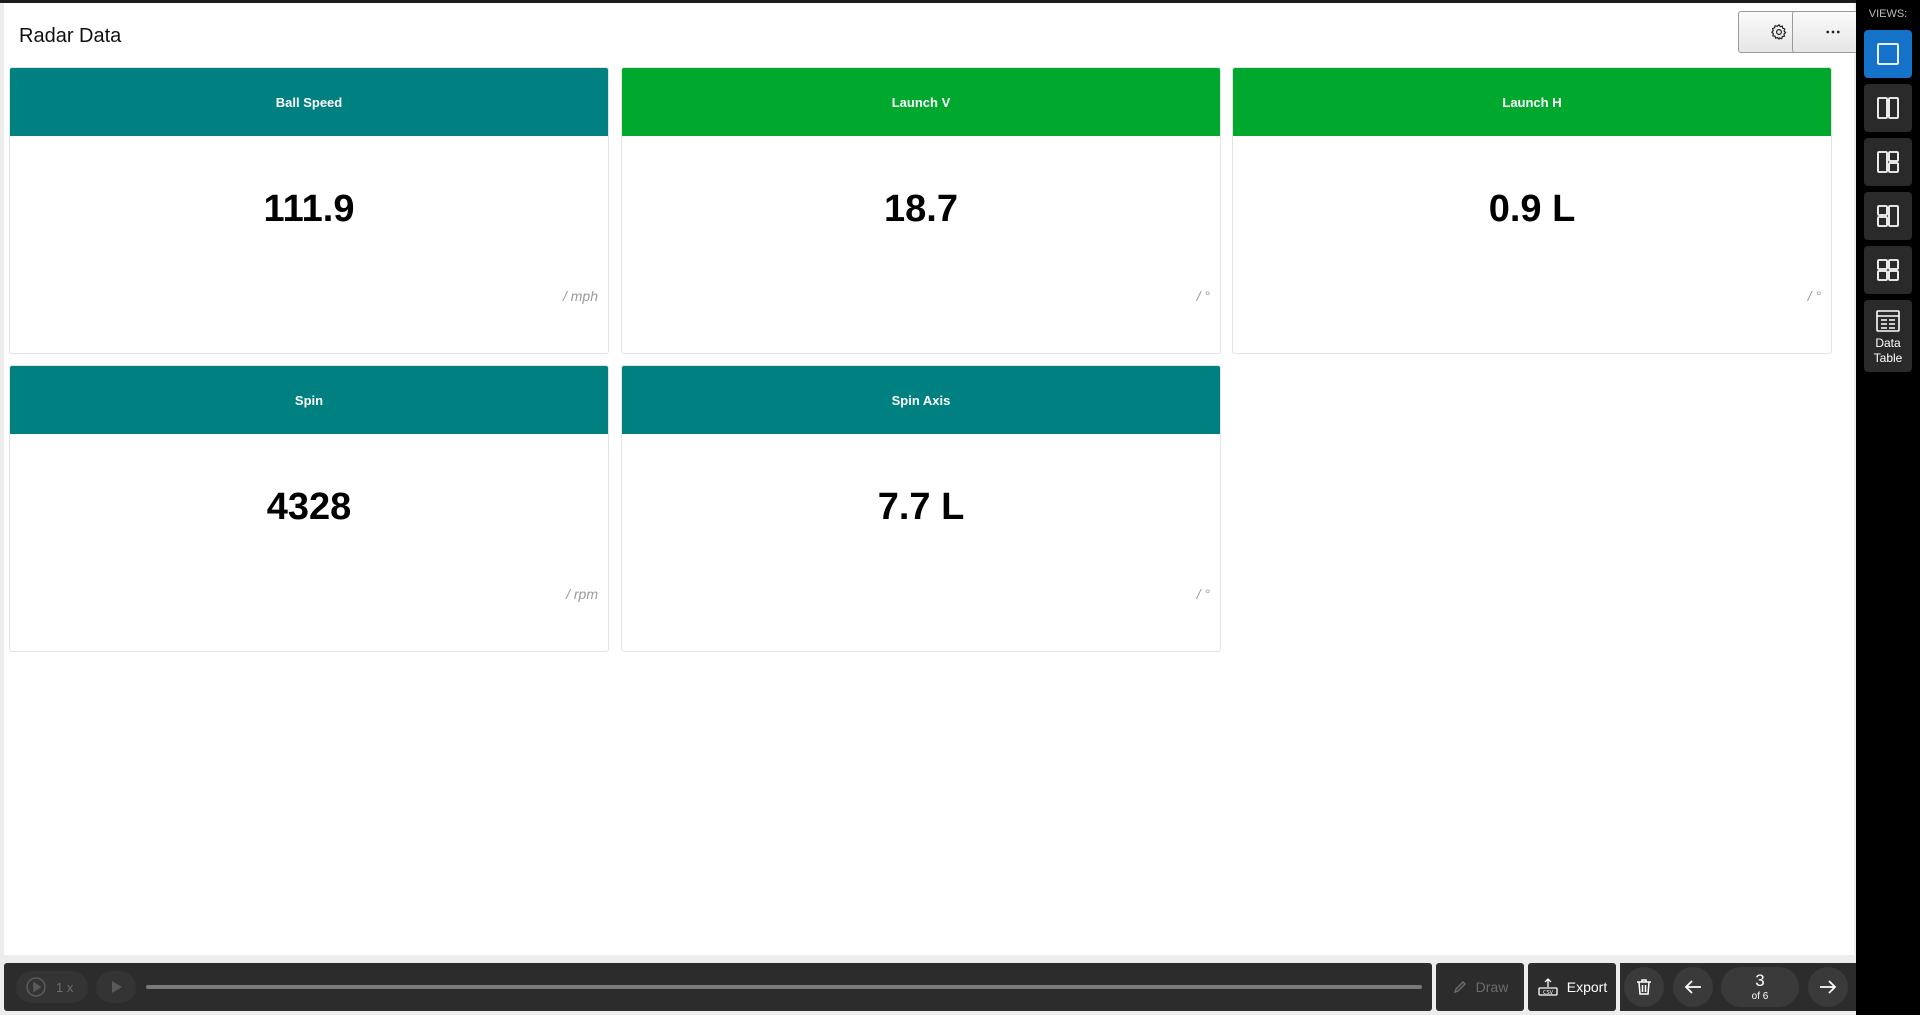 Image resolution: width=1920 pixels, height=1015 pixels. I want to click on speed-label: 1 x, so click(65, 987).